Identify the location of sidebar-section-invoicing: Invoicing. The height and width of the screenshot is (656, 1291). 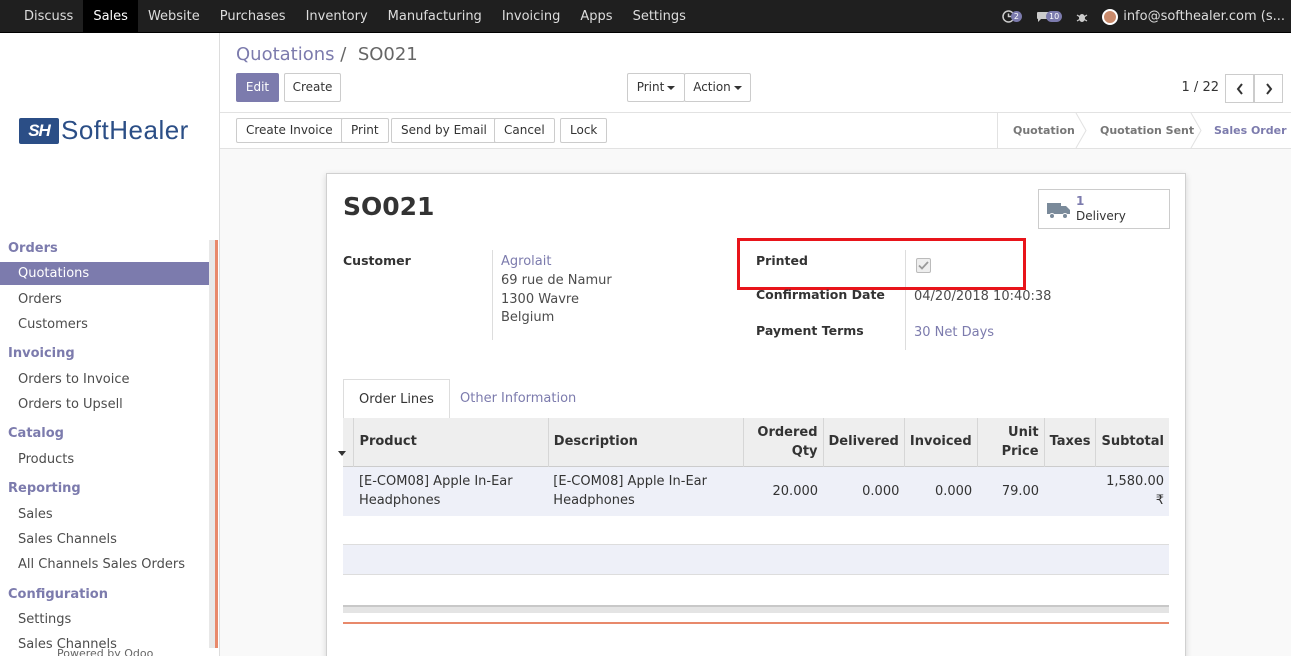
(41, 353).